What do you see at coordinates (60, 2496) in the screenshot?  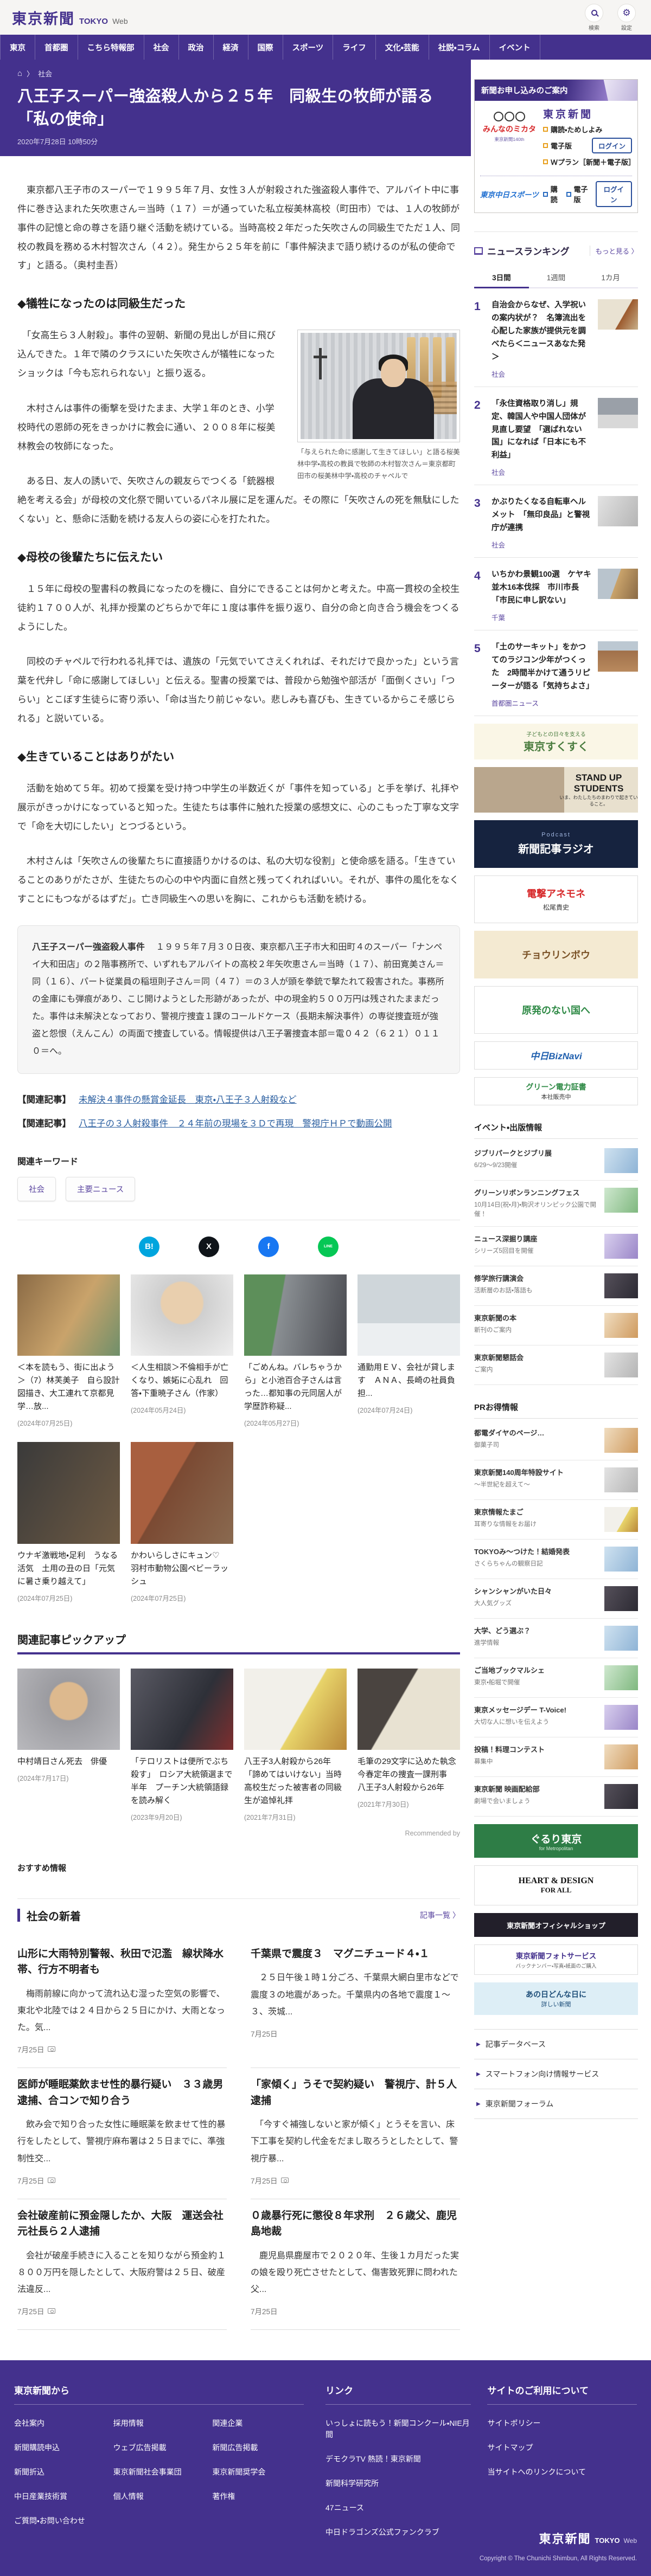 I see `footer-link: 中日産業技術賞` at bounding box center [60, 2496].